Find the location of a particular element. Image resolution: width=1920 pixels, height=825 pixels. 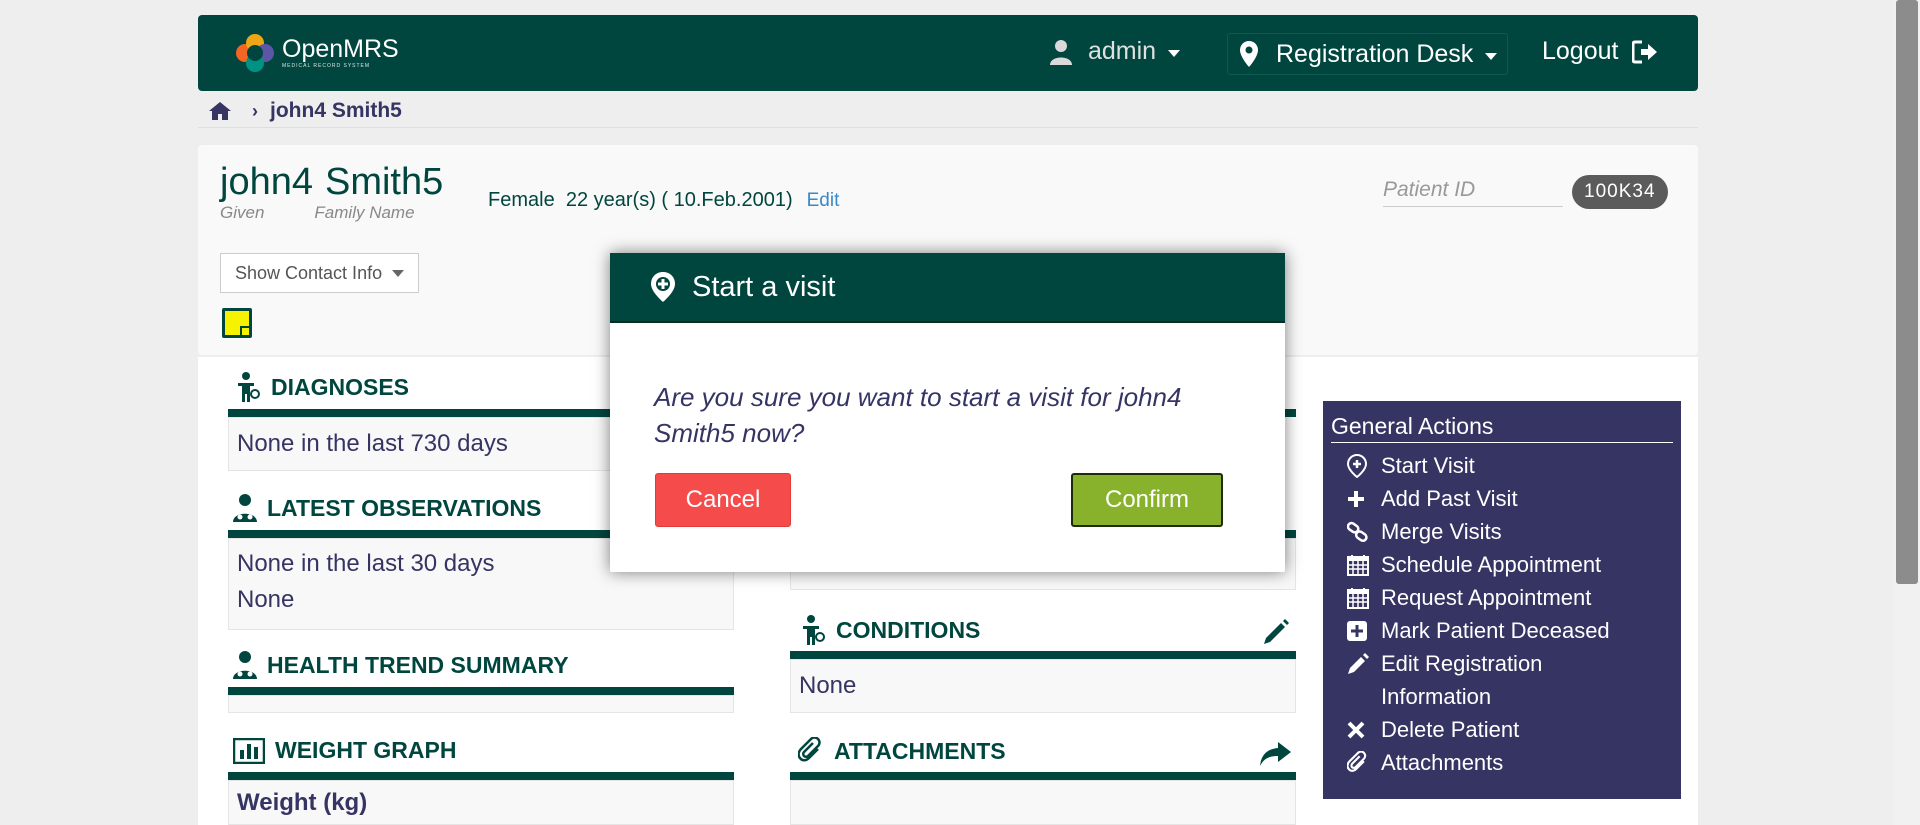

weight-graph-title: WEIGHT GRAPH is located at coordinates (344, 750).